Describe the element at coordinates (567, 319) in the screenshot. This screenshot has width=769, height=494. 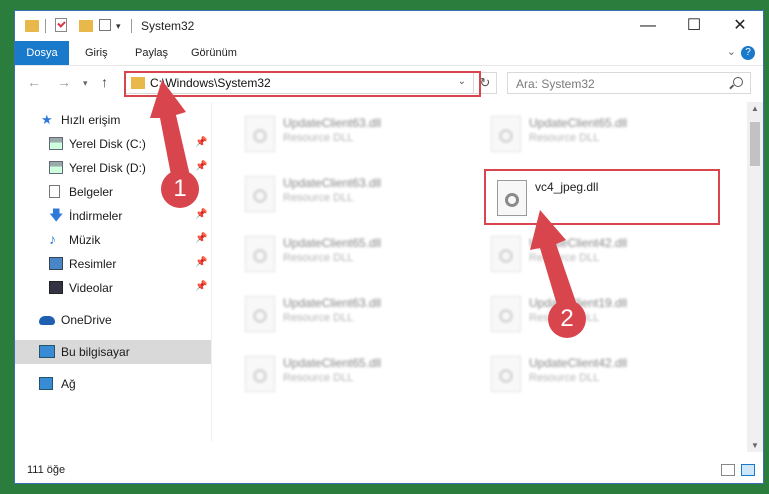
I see `step-badge-2: 2` at that location.